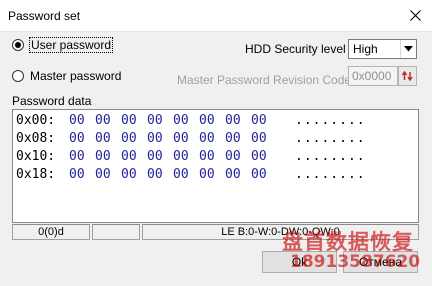 This screenshot has height=286, width=432. What do you see at coordinates (382, 49) in the screenshot?
I see `hdd-security-select: High` at bounding box center [382, 49].